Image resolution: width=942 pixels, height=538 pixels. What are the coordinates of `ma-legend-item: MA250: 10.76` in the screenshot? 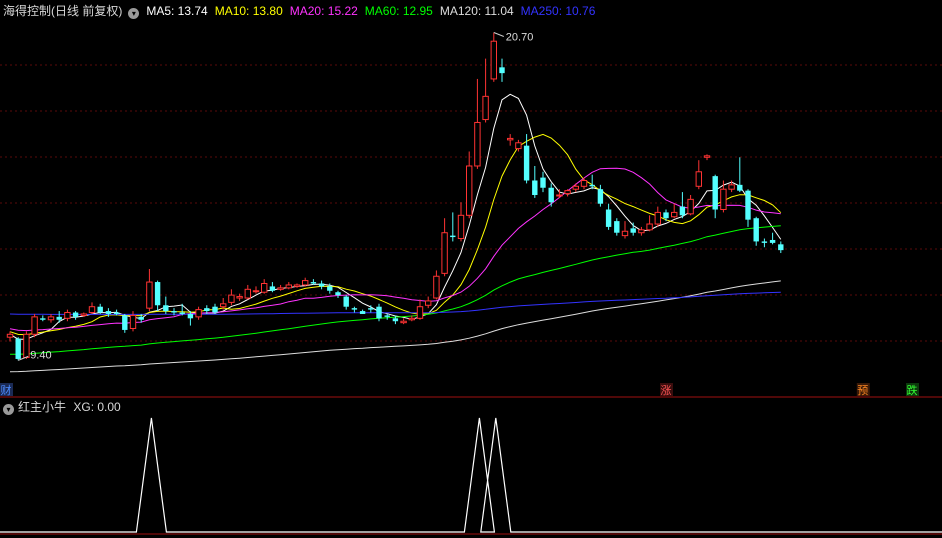 It's located at (558, 11).